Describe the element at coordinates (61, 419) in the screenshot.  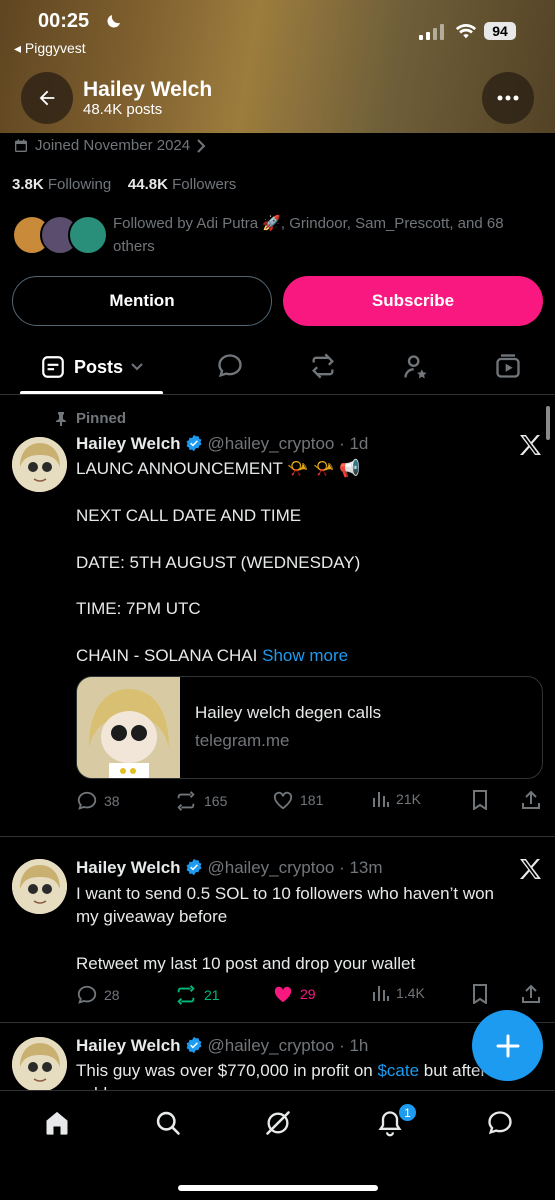
I see `pin-icon` at that location.